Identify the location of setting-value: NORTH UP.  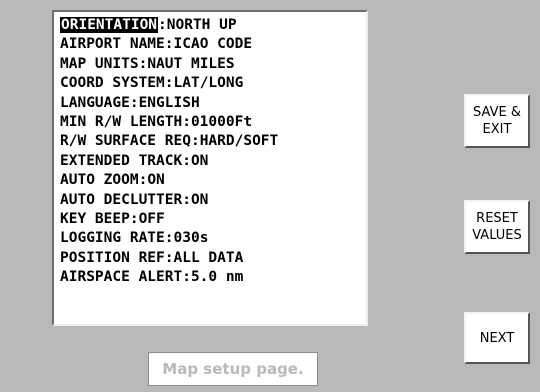
(201, 25).